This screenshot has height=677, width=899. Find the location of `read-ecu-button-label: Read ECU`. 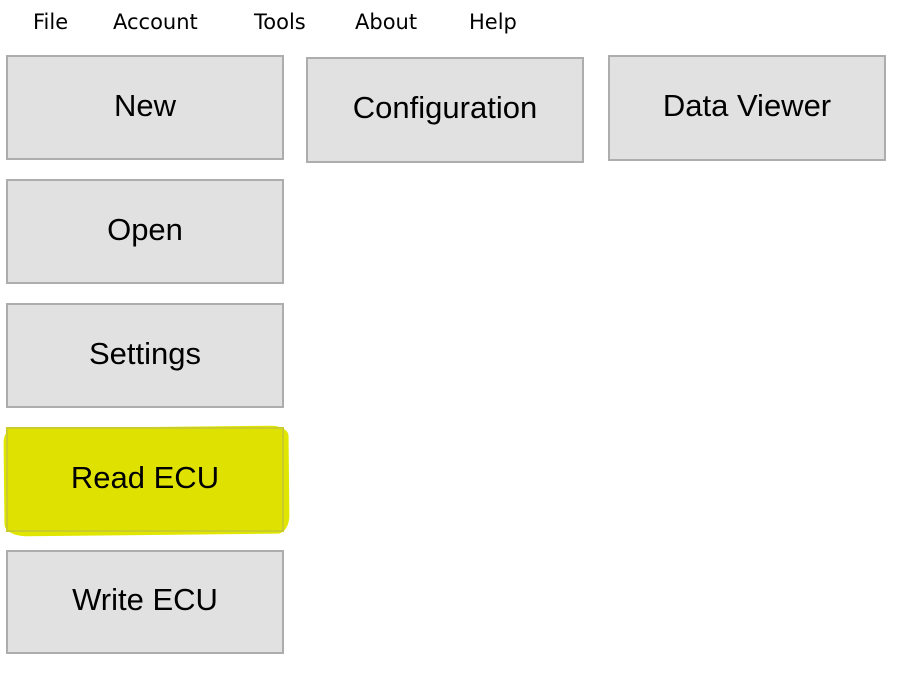

read-ecu-button-label: Read ECU is located at coordinates (145, 477).